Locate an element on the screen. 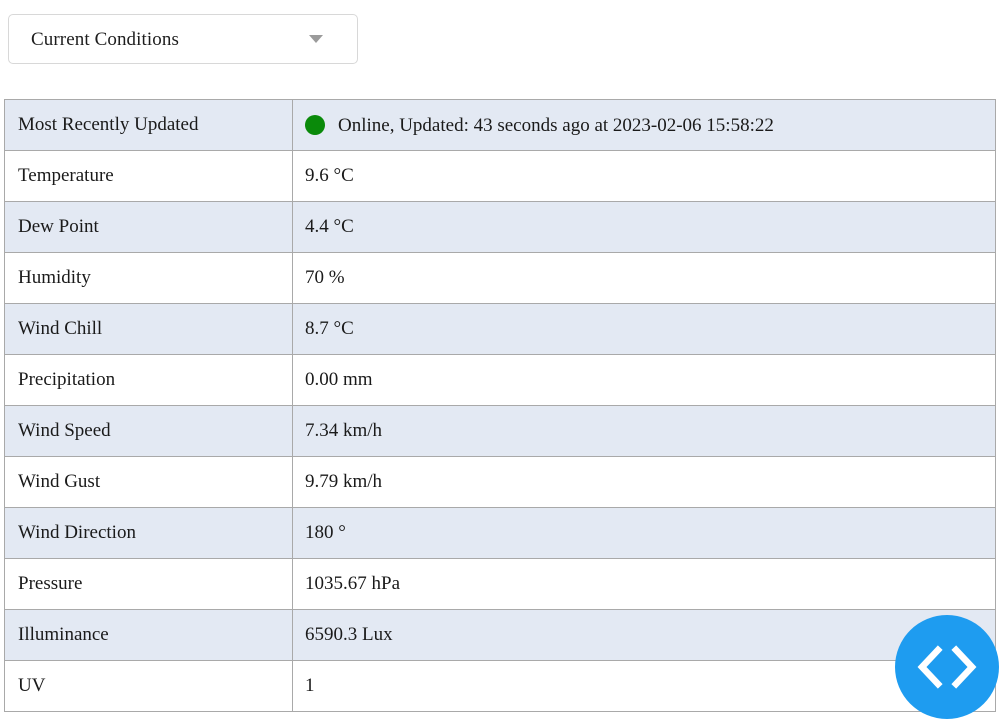 The width and height of the screenshot is (1008, 725). table-row: Wind Direction 180 ° is located at coordinates (500, 533).